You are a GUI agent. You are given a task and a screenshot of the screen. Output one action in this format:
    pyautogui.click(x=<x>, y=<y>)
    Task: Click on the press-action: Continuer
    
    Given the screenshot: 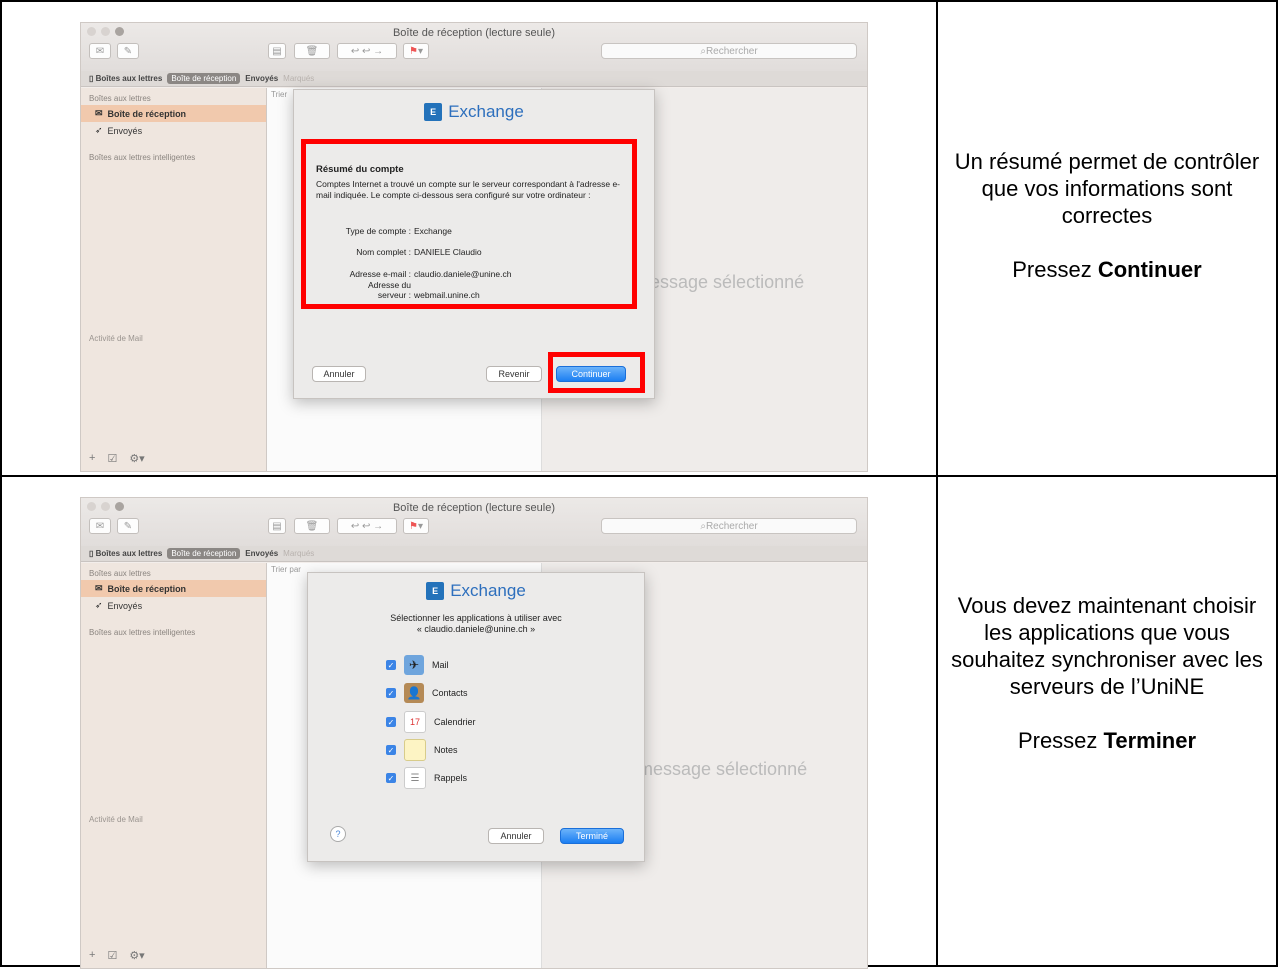 What is the action you would take?
    pyautogui.click(x=1149, y=269)
    